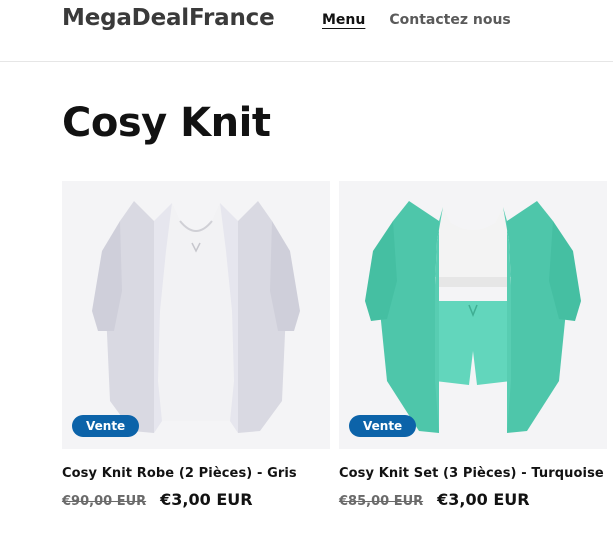 The image size is (613, 534). Describe the element at coordinates (168, 18) in the screenshot. I see `site-logo: MegaDealFrance` at that location.